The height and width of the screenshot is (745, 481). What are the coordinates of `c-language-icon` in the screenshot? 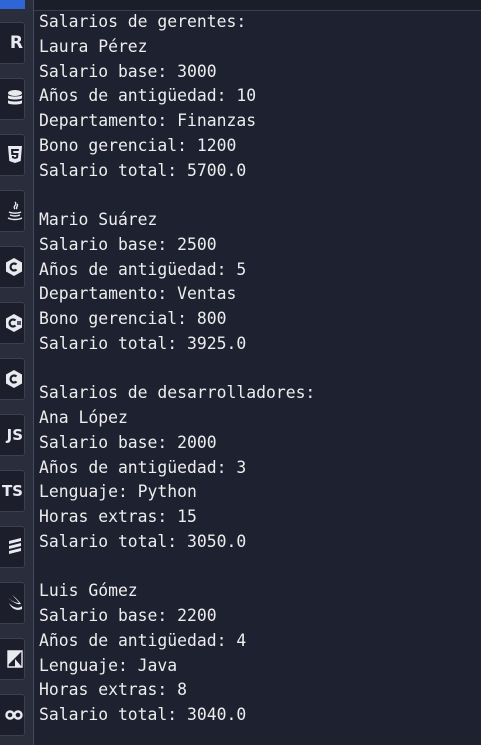 It's located at (14, 379).